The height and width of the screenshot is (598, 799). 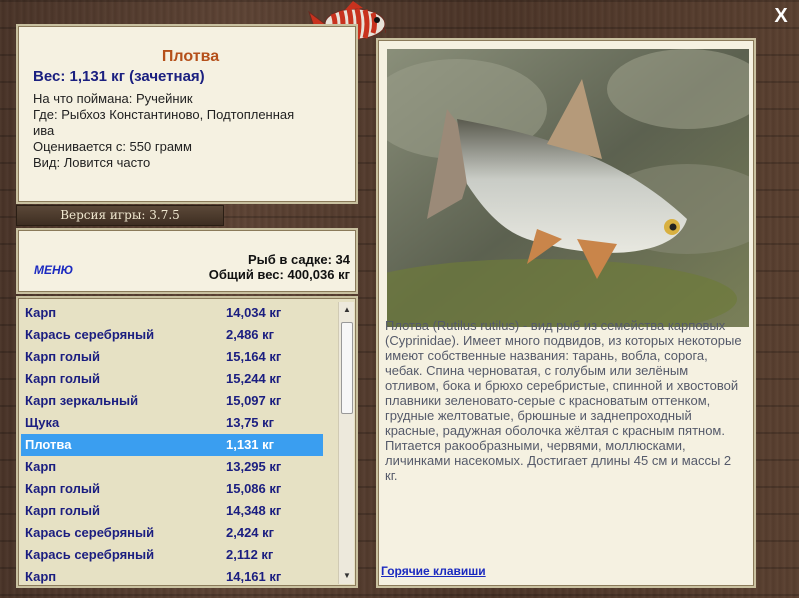 I want to click on fish-weight: Вес: 1,131 кг (зачетная), so click(x=119, y=76).